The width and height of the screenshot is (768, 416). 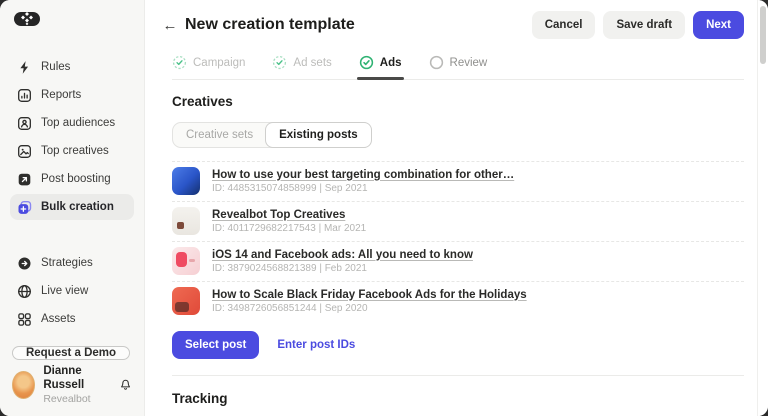 I want to click on sidebar-item-top-audiences: Top audiences, so click(x=72, y=123).